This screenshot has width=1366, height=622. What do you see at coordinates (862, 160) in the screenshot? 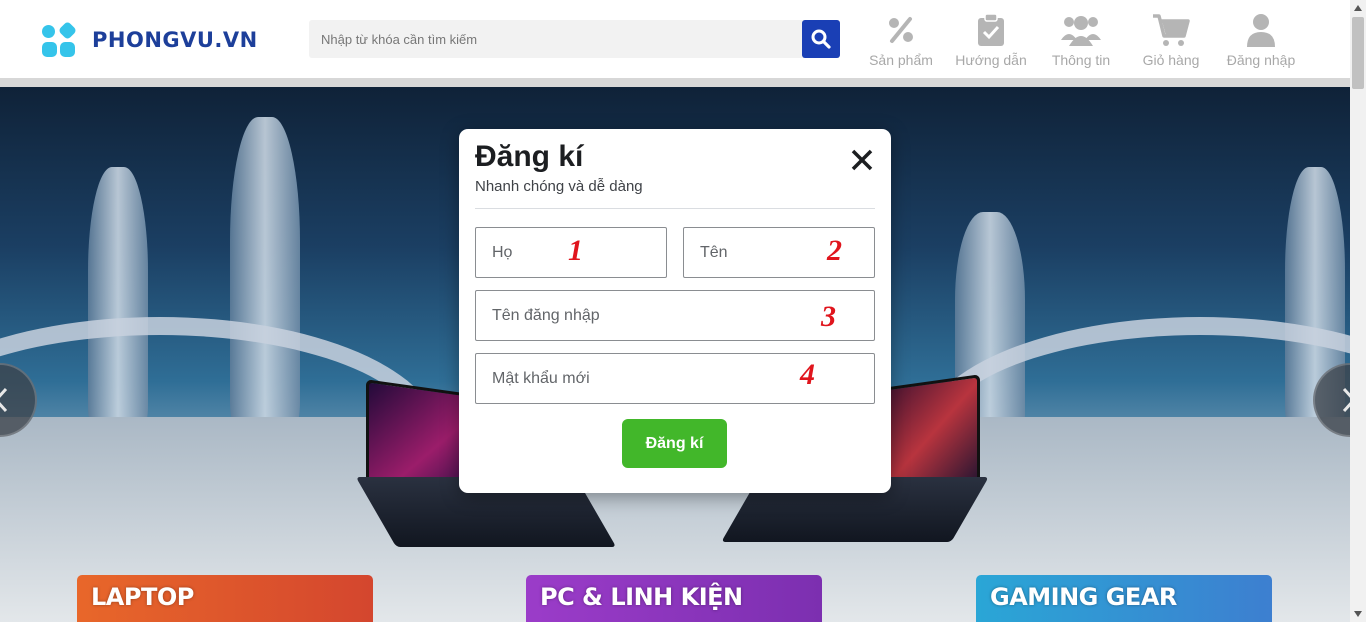
I see `close-icon` at bounding box center [862, 160].